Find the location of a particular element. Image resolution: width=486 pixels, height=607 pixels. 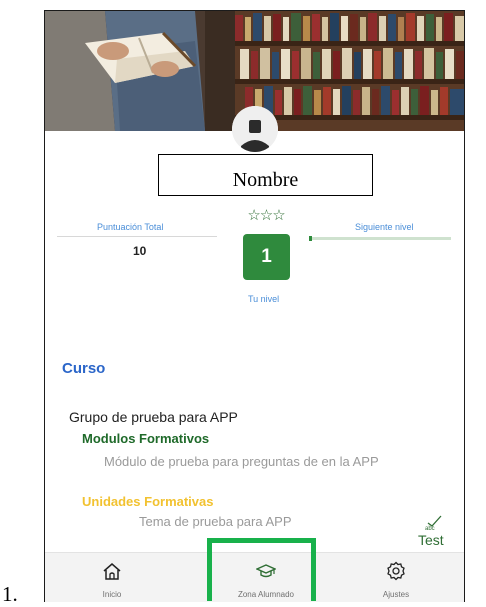

nav-settings: Ajustes is located at coordinates (396, 577).